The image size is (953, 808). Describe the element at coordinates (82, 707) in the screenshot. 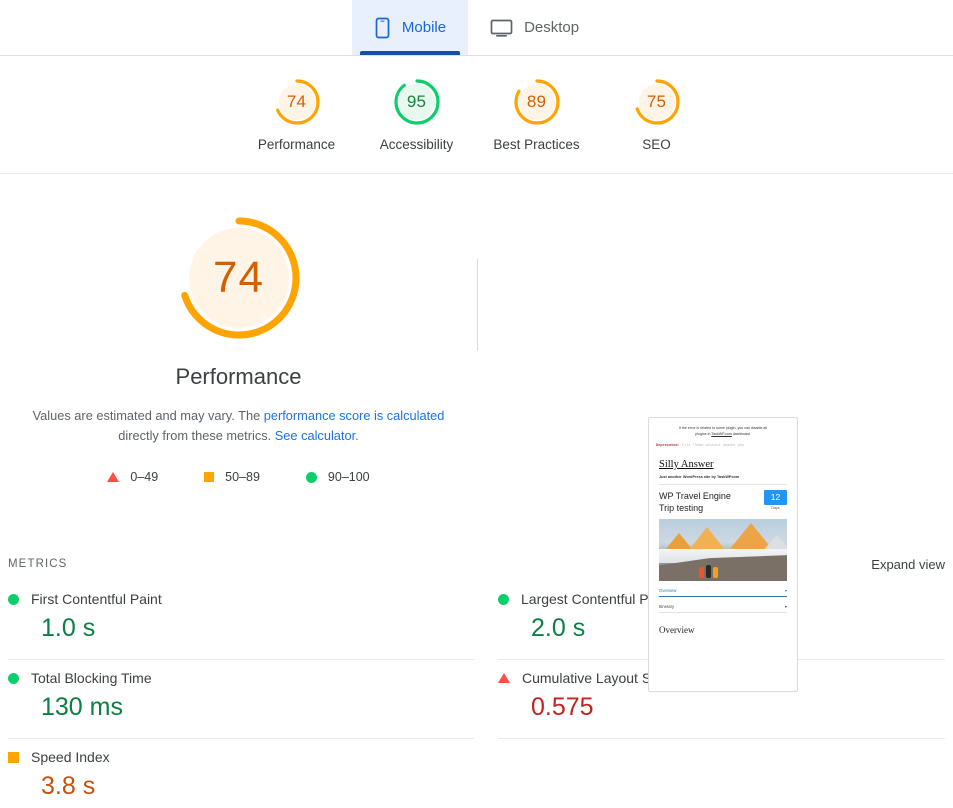

I see `metric-value: 130 ms` at that location.